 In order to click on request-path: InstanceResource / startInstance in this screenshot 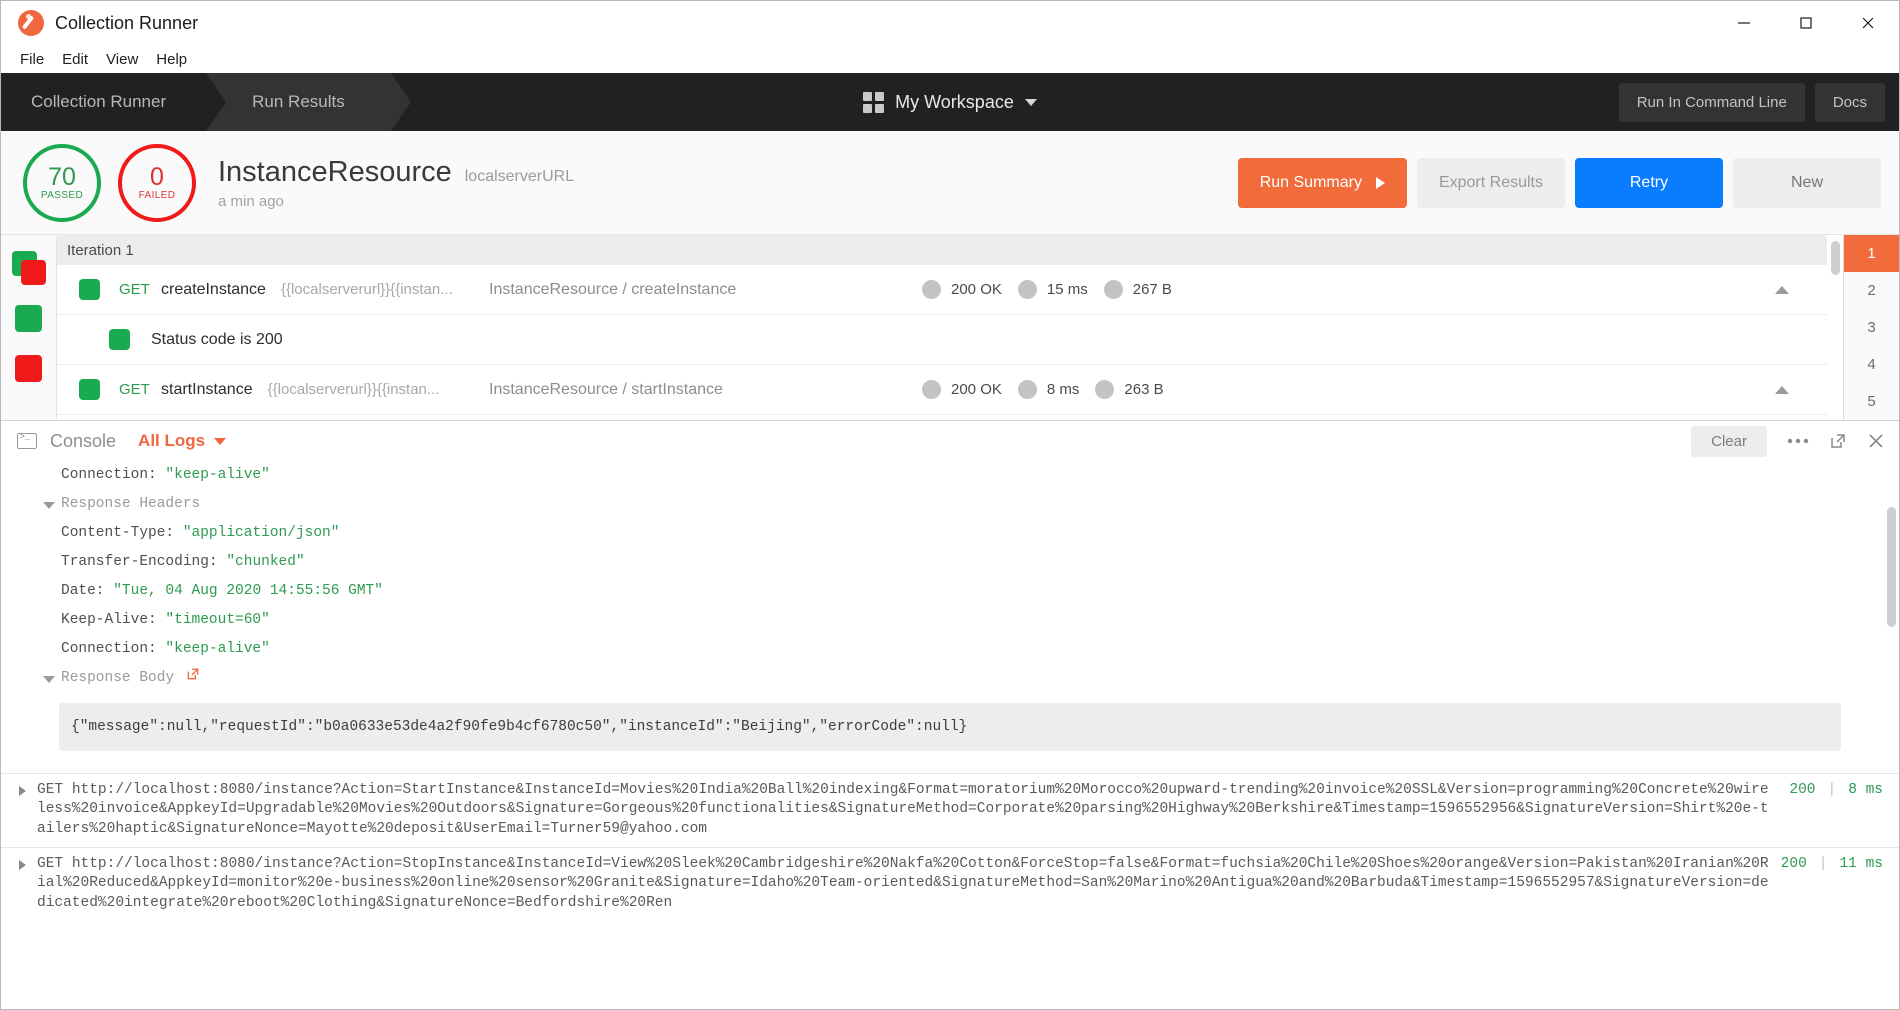, I will do `click(606, 389)`.